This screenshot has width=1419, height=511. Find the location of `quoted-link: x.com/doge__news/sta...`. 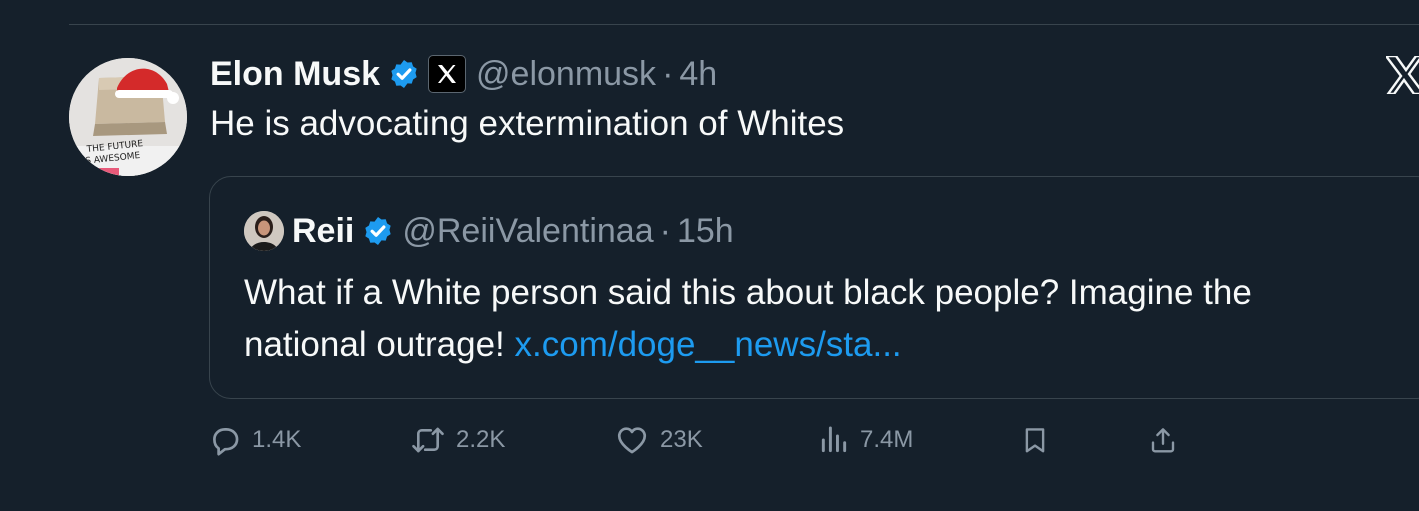

quoted-link: x.com/doge__news/sta... is located at coordinates (708, 344).